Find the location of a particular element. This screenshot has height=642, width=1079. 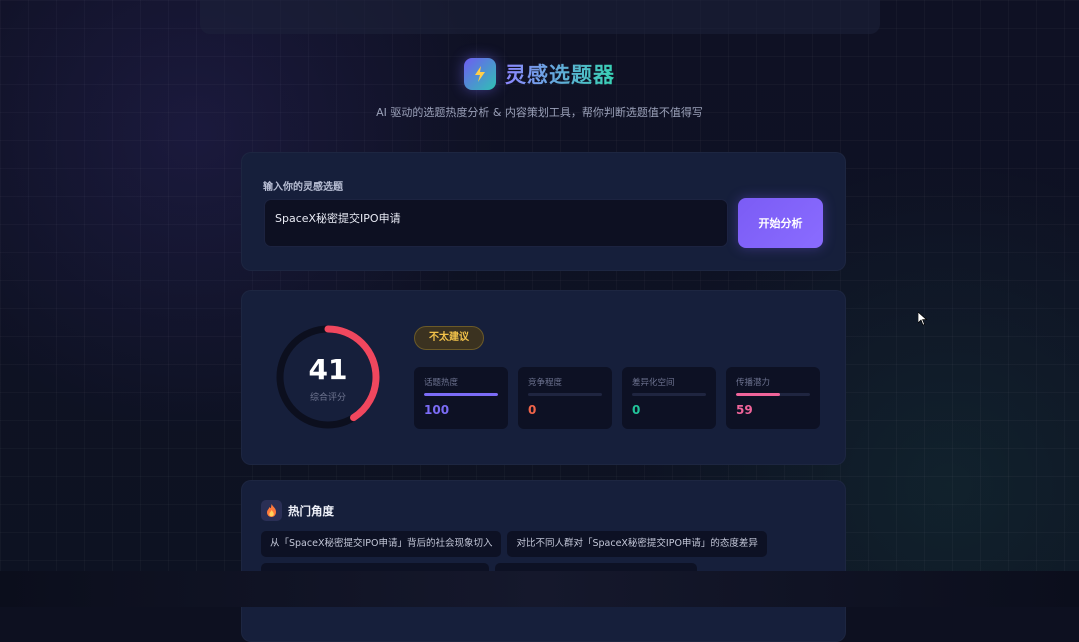

metric-value: 100 is located at coordinates (437, 410).